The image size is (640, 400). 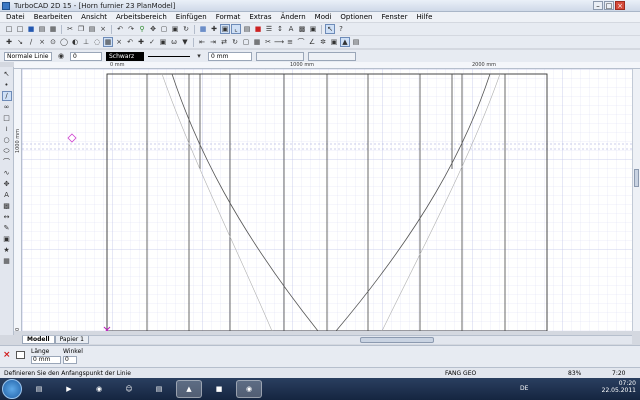 What do you see at coordinates (330, 29) in the screenshot?
I see `selector-icon: ↖` at bounding box center [330, 29].